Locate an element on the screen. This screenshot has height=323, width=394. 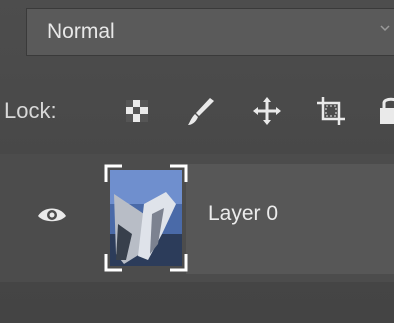
layer-thumbnail is located at coordinates (146, 218).